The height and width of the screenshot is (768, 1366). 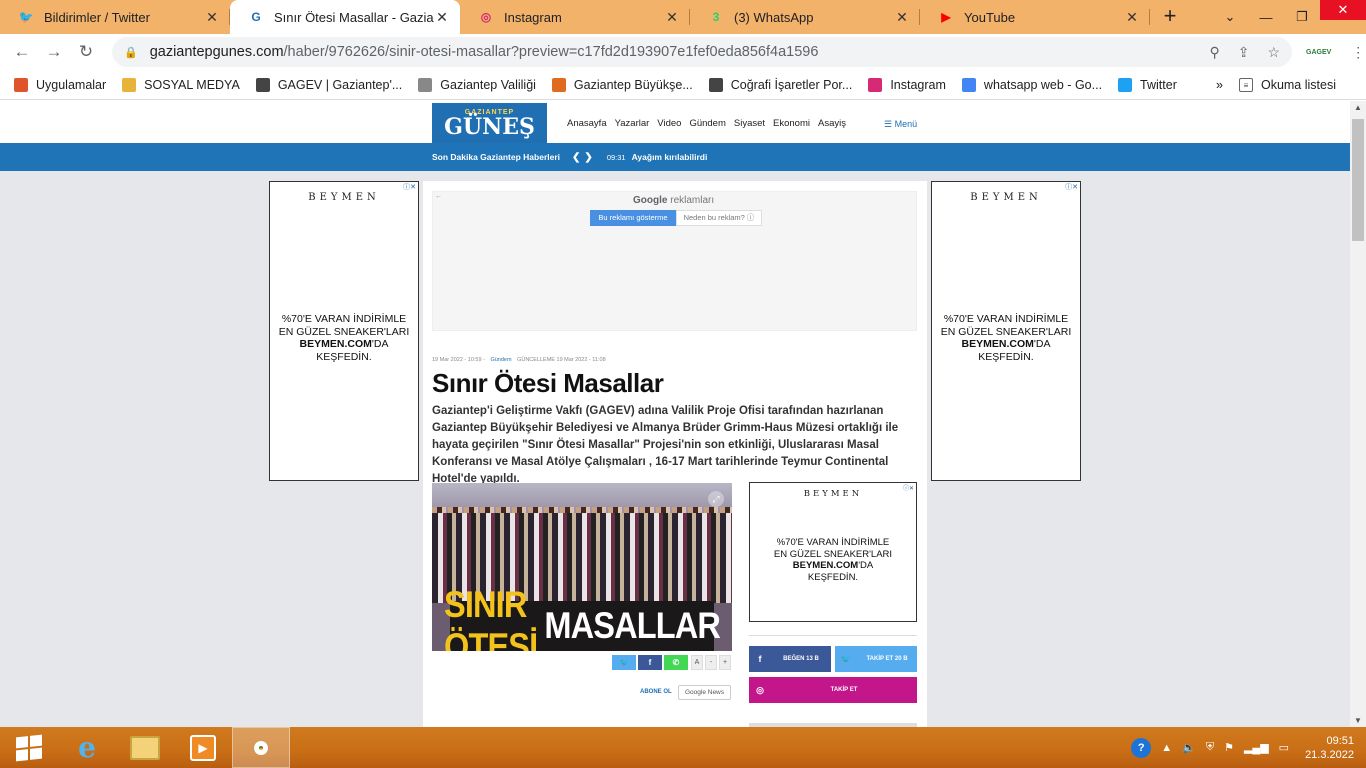 I want to click on bookmark-star-icon: ☆, so click(x=1273, y=52).